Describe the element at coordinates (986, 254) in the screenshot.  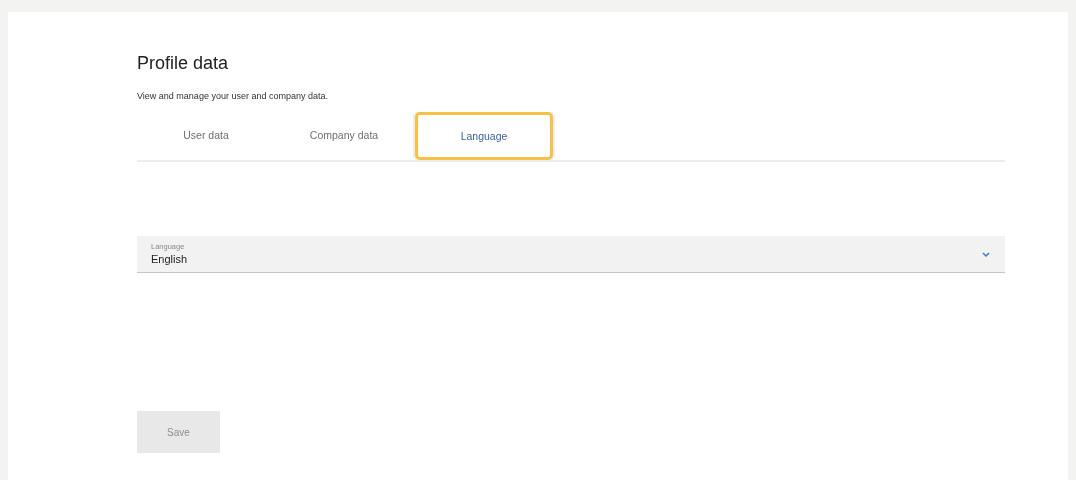
I see `chevron-down-icon` at that location.